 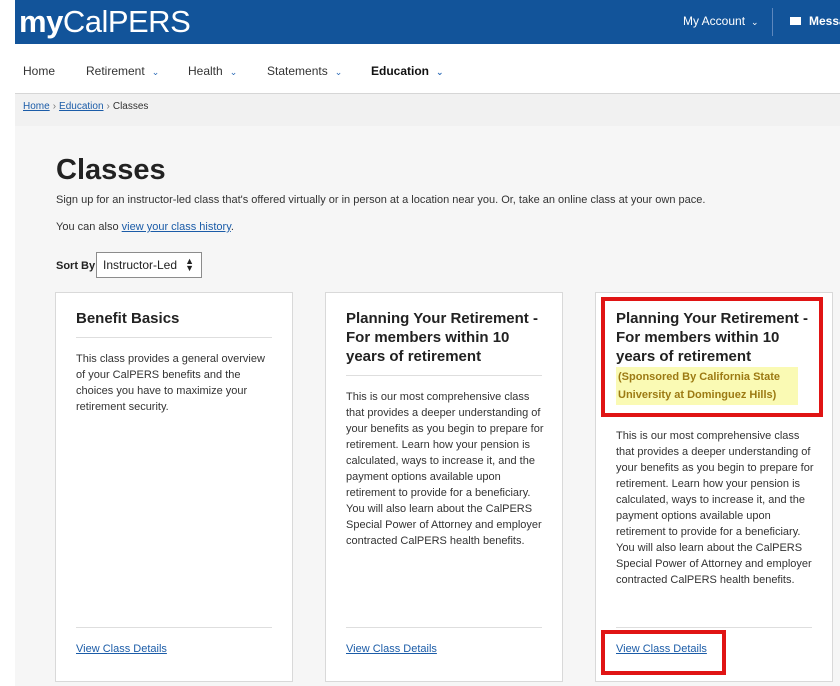 I want to click on class-history-text: You can also view your class history., so click(x=145, y=227).